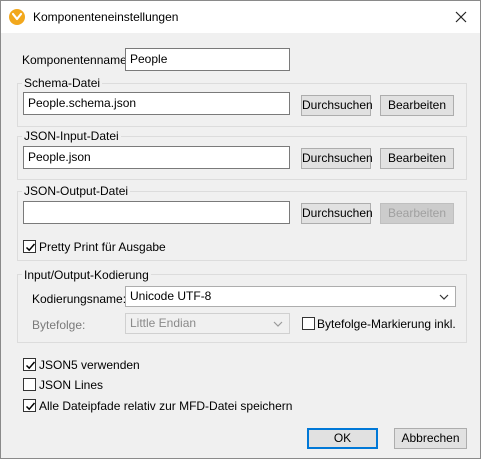  Describe the element at coordinates (62, 83) in the screenshot. I see `schema-group-title: Schema-Datei` at that location.